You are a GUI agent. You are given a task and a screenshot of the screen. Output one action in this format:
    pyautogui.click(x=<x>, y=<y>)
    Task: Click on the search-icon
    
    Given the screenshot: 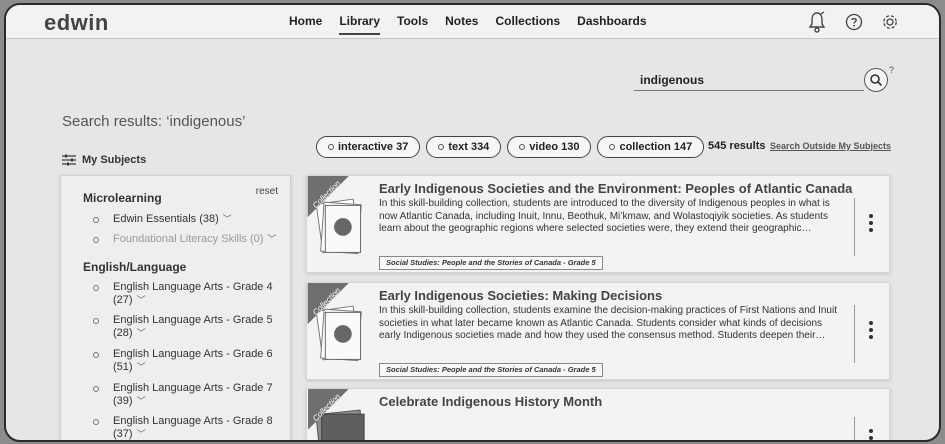 What is the action you would take?
    pyautogui.click(x=876, y=80)
    